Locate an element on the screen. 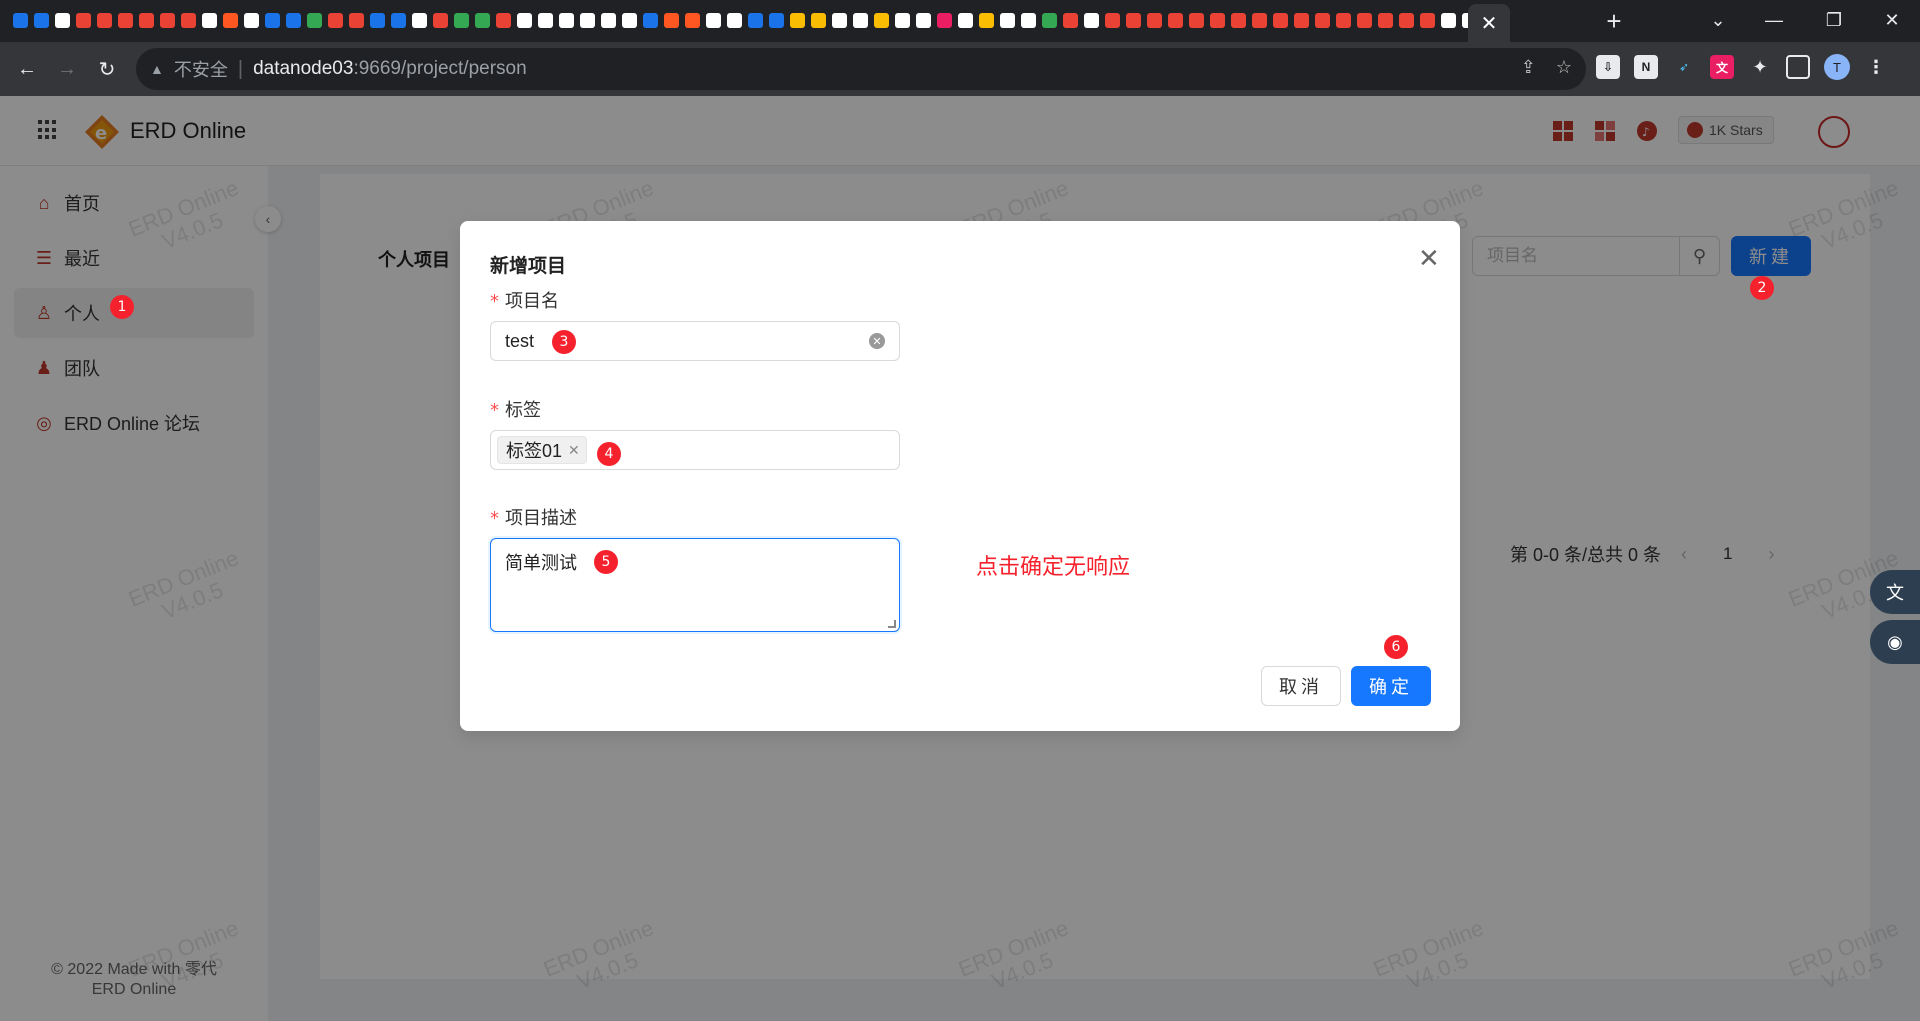  minimize-button: — is located at coordinates (1774, 20).